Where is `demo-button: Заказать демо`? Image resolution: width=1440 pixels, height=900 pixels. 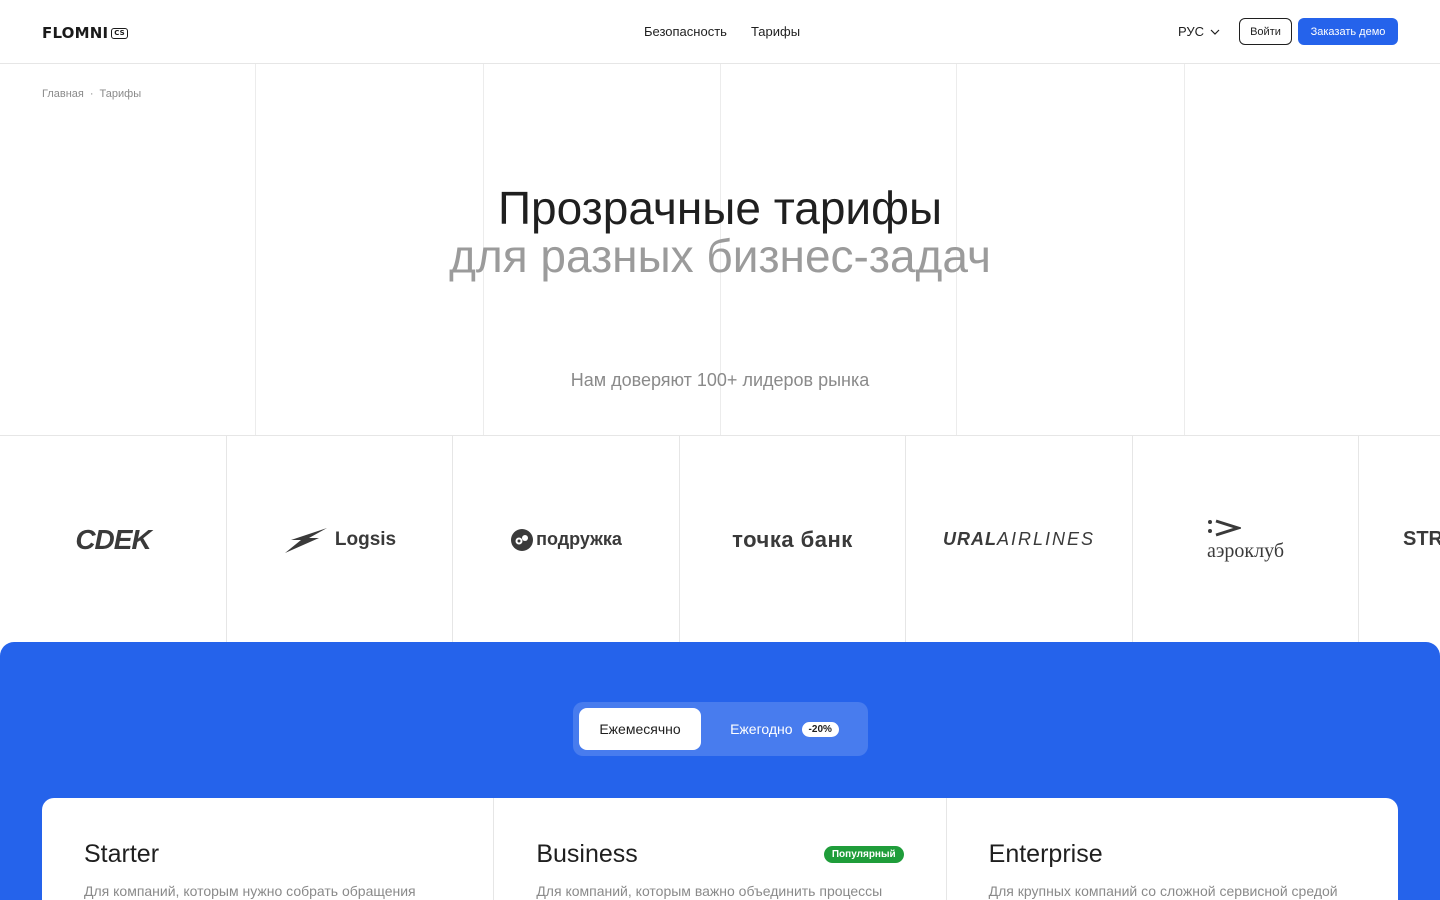 demo-button: Заказать демо is located at coordinates (1348, 31).